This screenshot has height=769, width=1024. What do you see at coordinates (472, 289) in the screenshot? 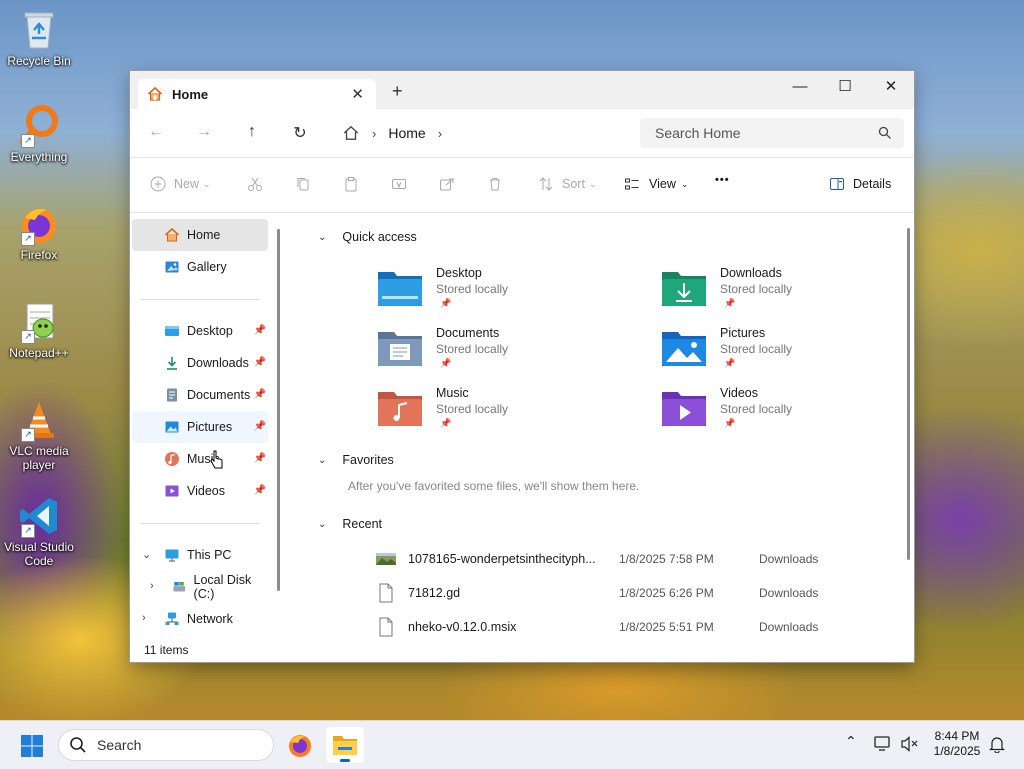
I see `folder-status: Stored locally` at bounding box center [472, 289].